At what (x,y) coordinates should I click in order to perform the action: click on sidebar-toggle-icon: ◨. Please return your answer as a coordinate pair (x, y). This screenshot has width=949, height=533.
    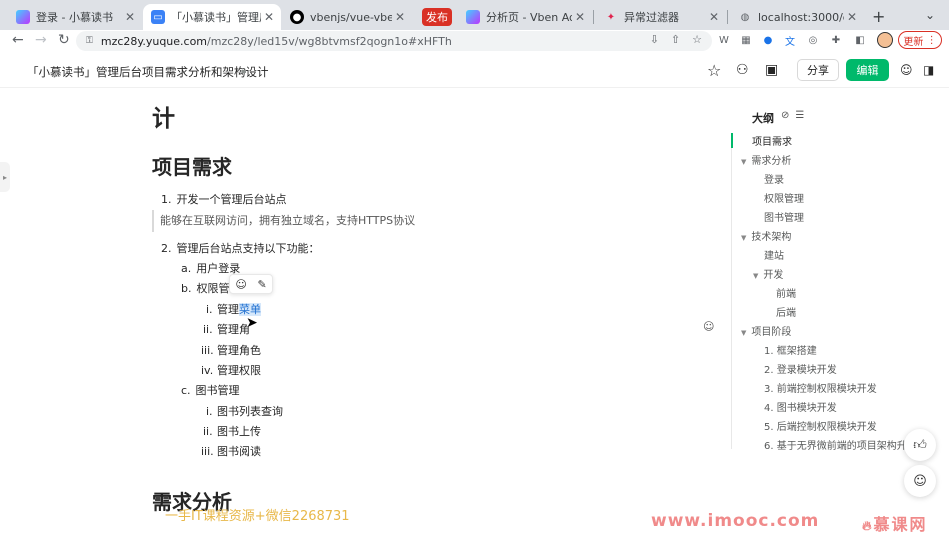
    Looking at the image, I should click on (928, 70).